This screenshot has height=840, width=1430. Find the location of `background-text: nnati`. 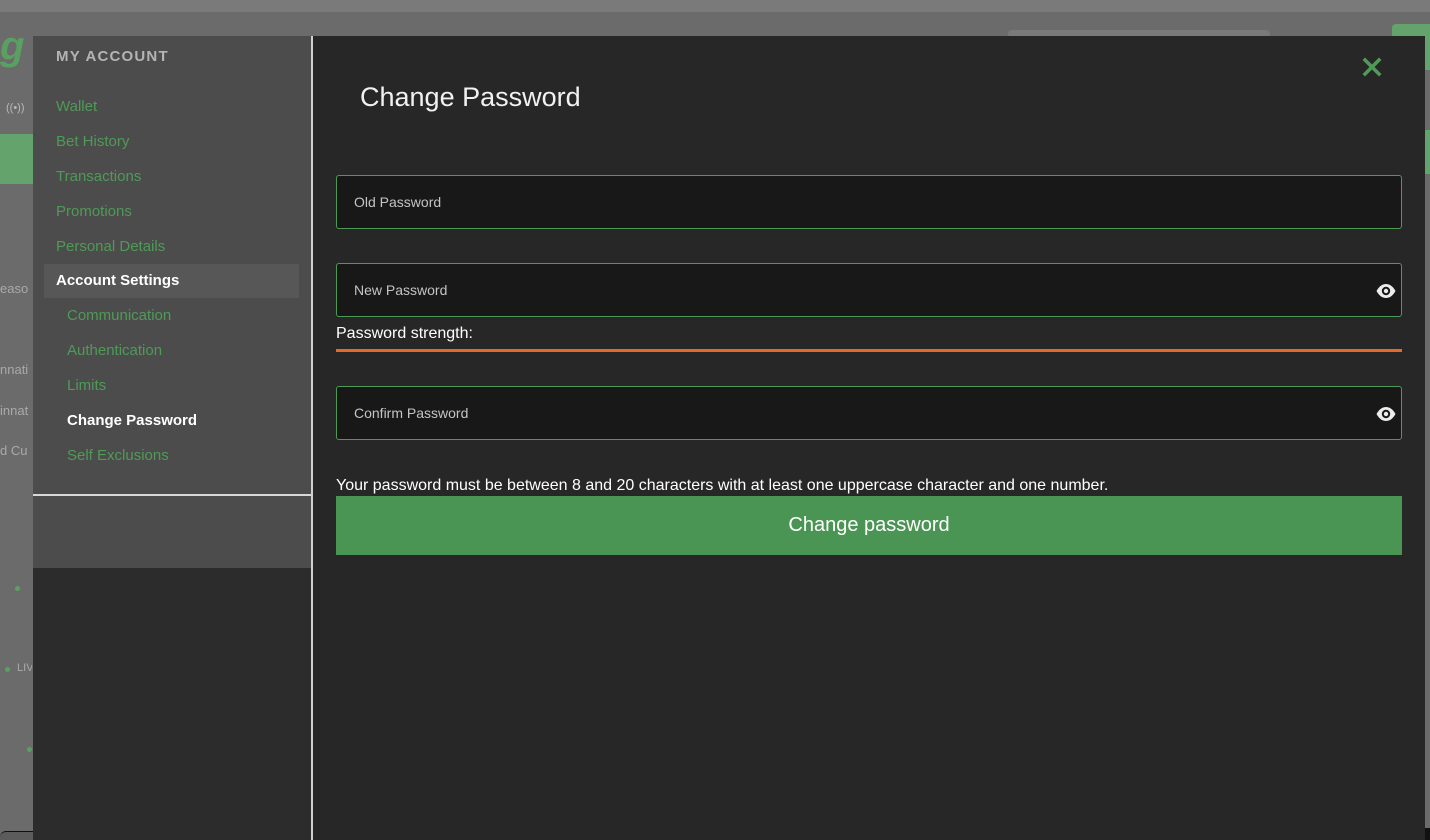

background-text: nnati is located at coordinates (14, 369).